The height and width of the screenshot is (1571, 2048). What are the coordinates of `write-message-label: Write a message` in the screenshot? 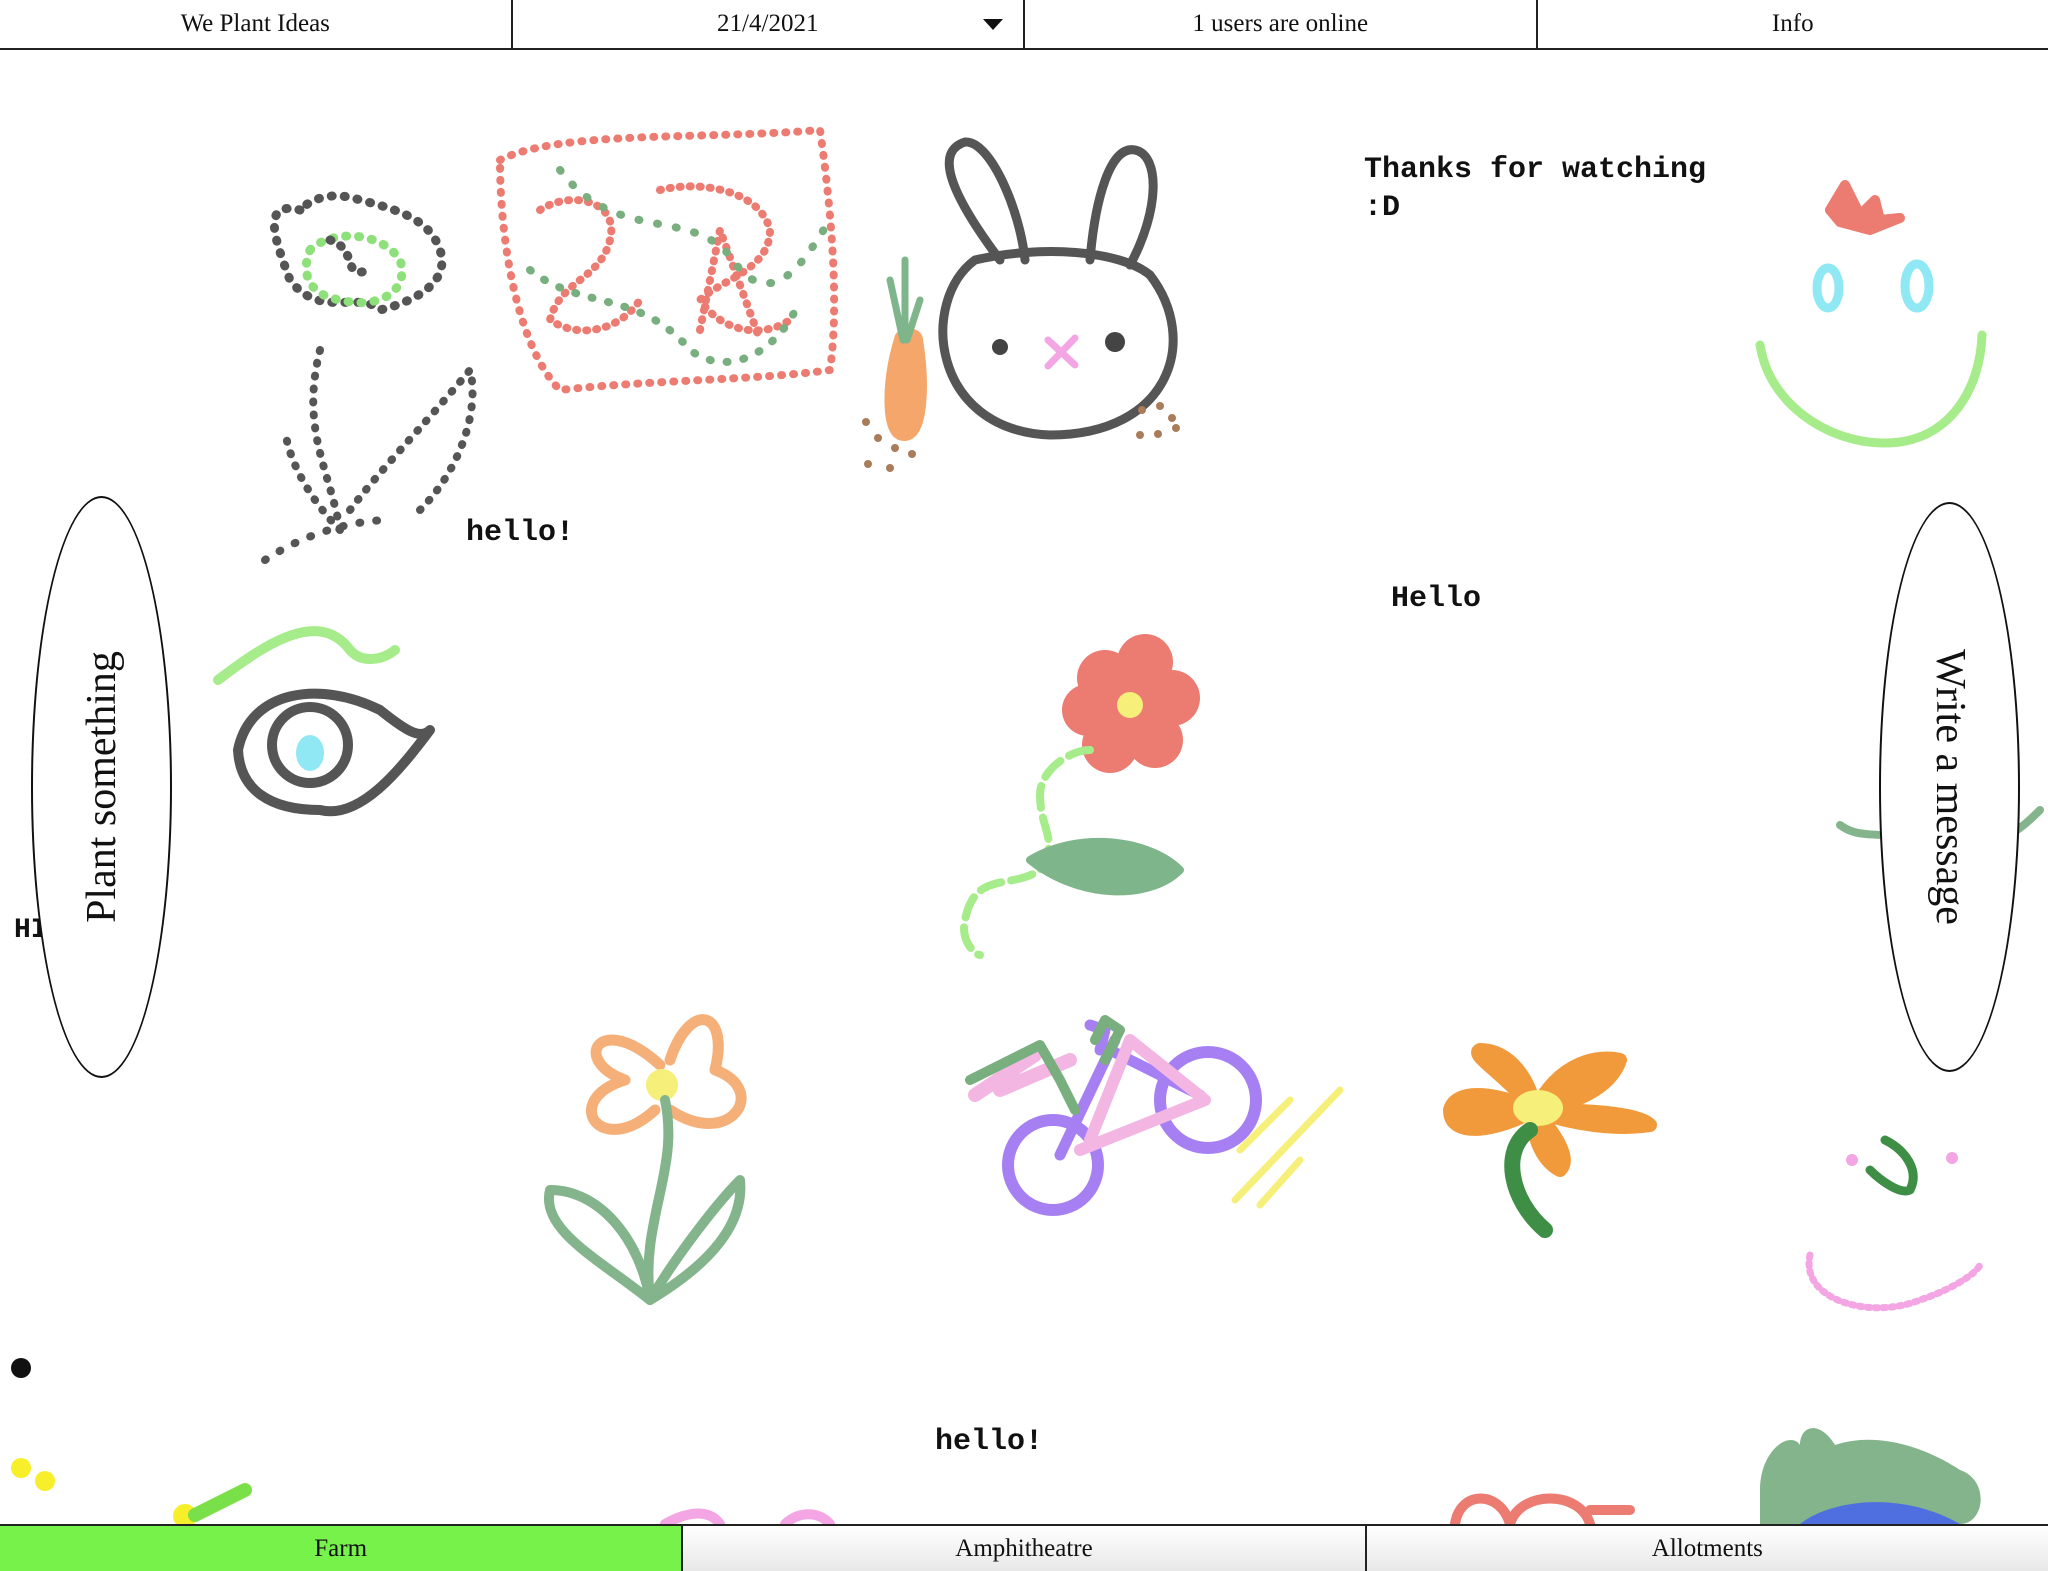 It's located at (1949, 787).